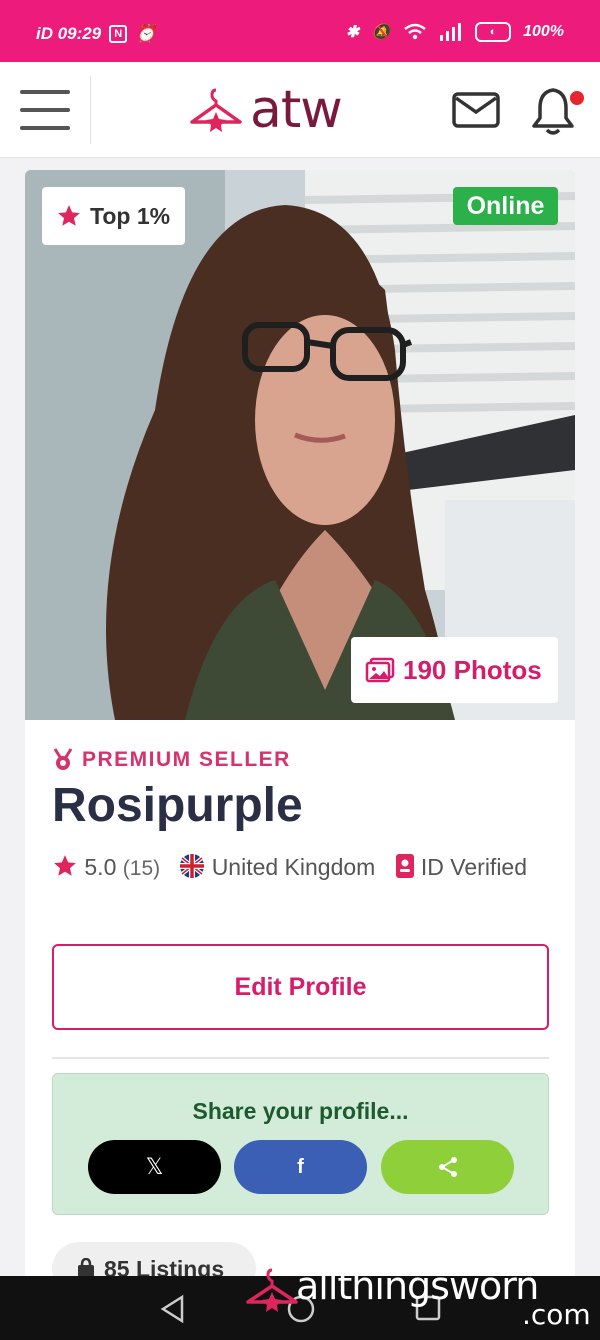  I want to click on profile-meta: 5.0 (15) United Kingdom ID Verified, so click(302, 868).